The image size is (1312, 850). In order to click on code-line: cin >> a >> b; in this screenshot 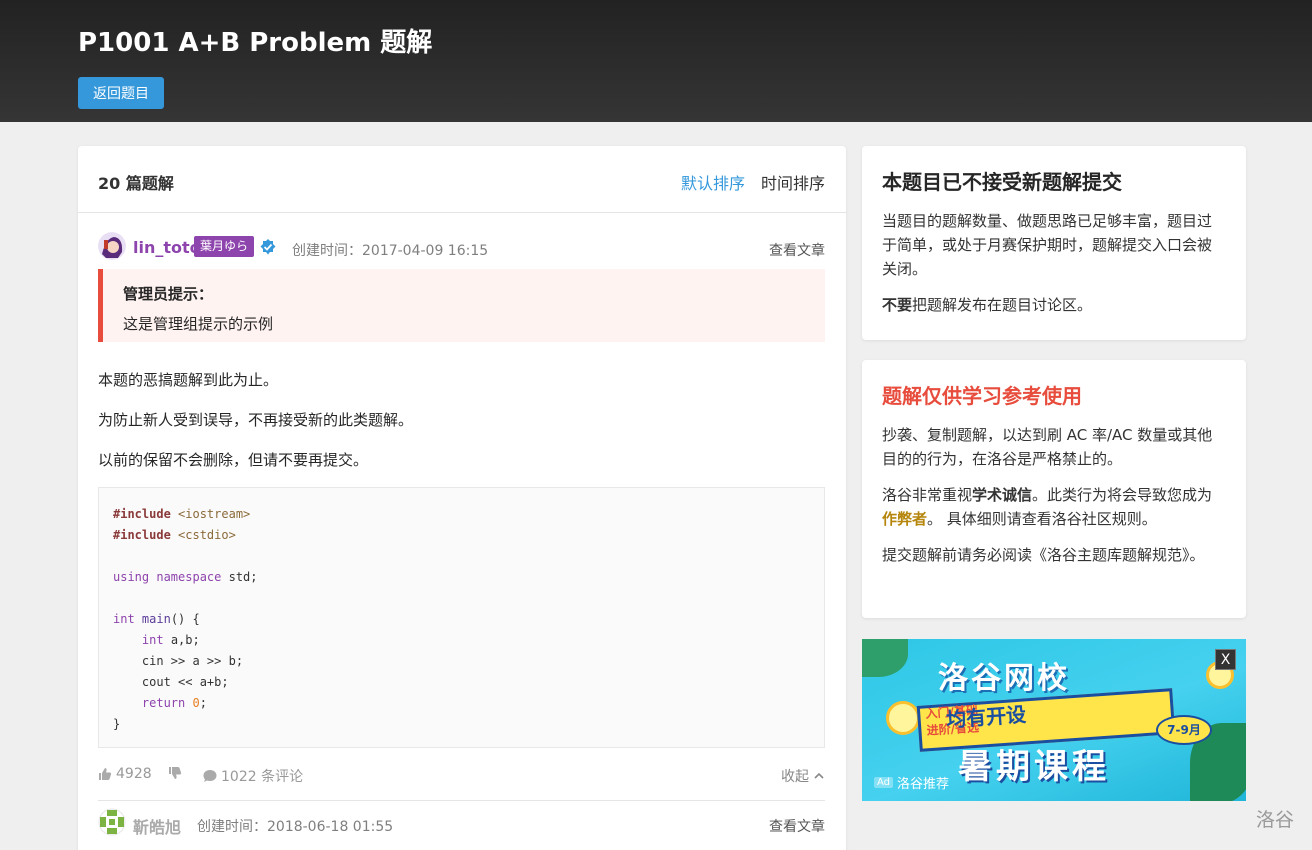, I will do `click(178, 661)`.